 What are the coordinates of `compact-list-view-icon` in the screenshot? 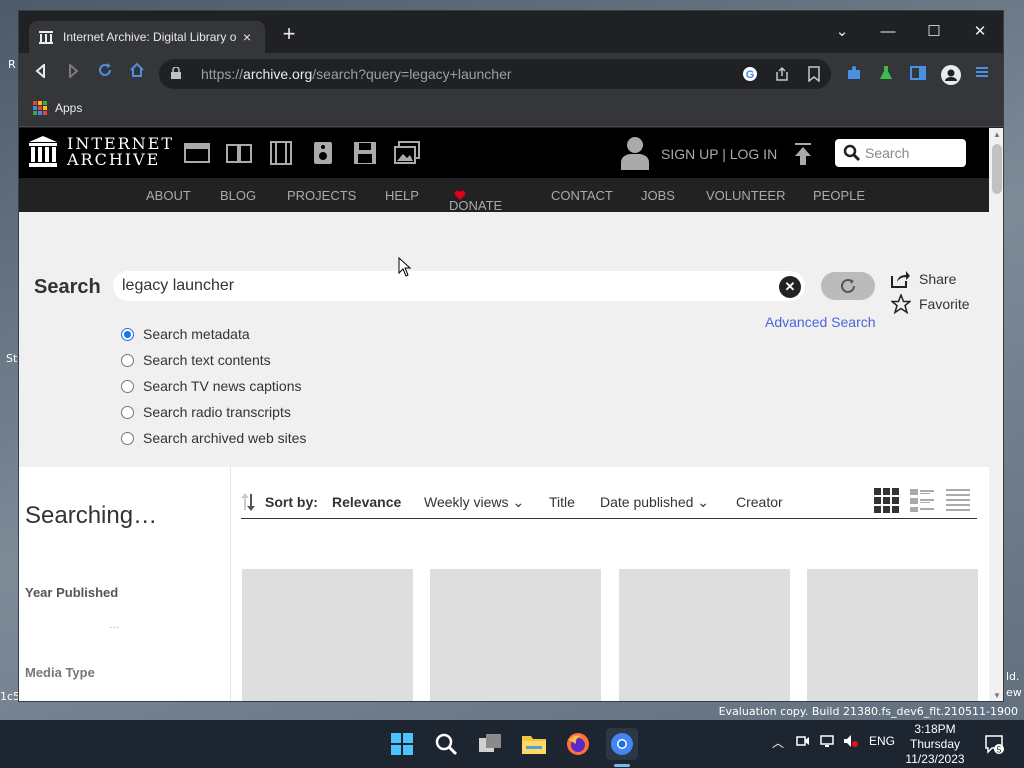 It's located at (958, 500).